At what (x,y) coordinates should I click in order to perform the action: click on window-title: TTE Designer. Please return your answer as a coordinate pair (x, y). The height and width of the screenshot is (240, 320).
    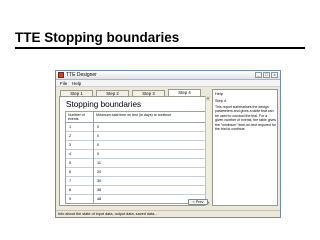
    Looking at the image, I should click on (81, 75).